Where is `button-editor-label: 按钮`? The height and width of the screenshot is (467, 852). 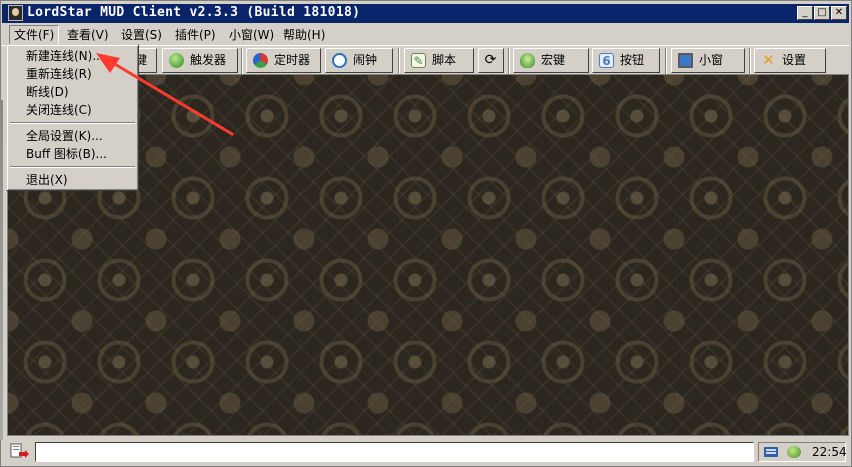 button-editor-label: 按钮 is located at coordinates (632, 60).